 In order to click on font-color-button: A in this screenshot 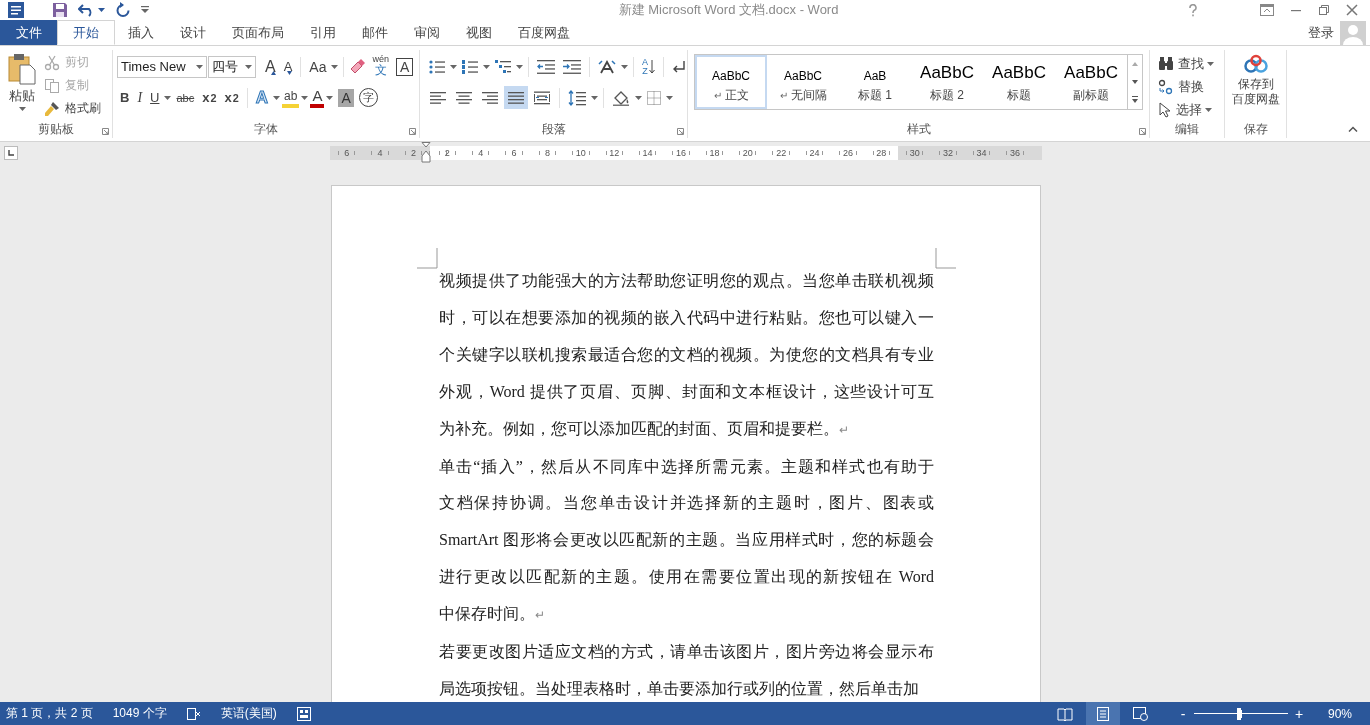, I will do `click(317, 97)`.